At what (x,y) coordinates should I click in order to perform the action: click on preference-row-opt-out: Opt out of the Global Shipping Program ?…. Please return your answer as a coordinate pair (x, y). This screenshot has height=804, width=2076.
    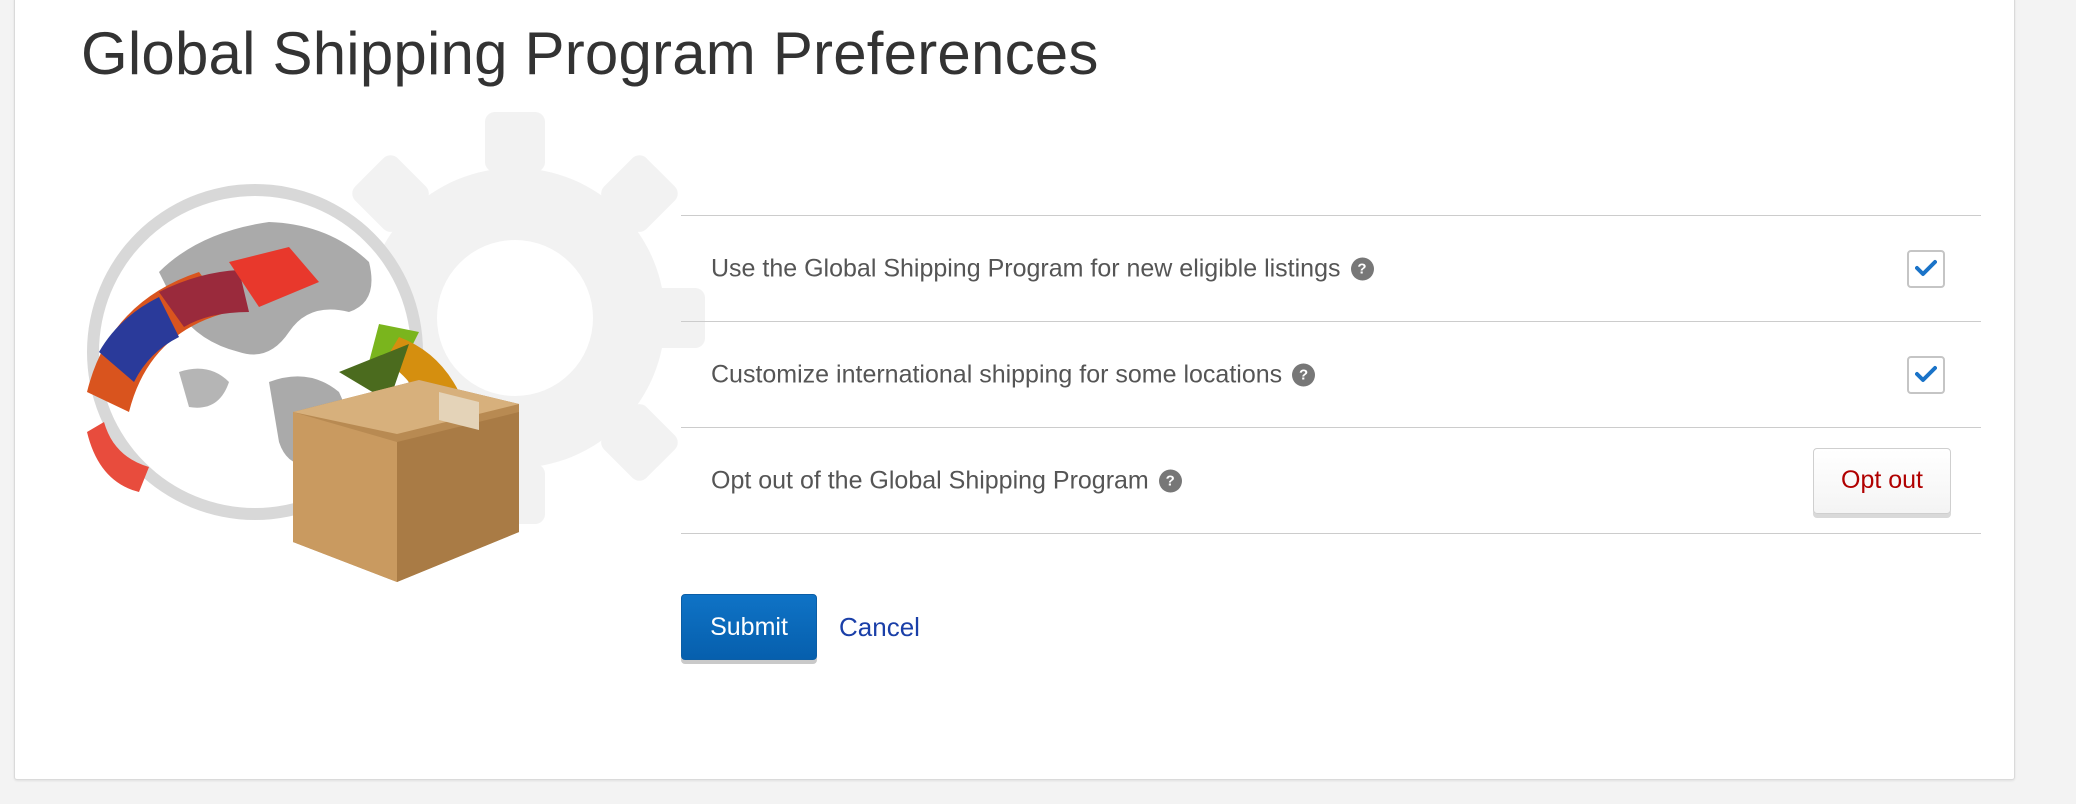
    Looking at the image, I should click on (1331, 480).